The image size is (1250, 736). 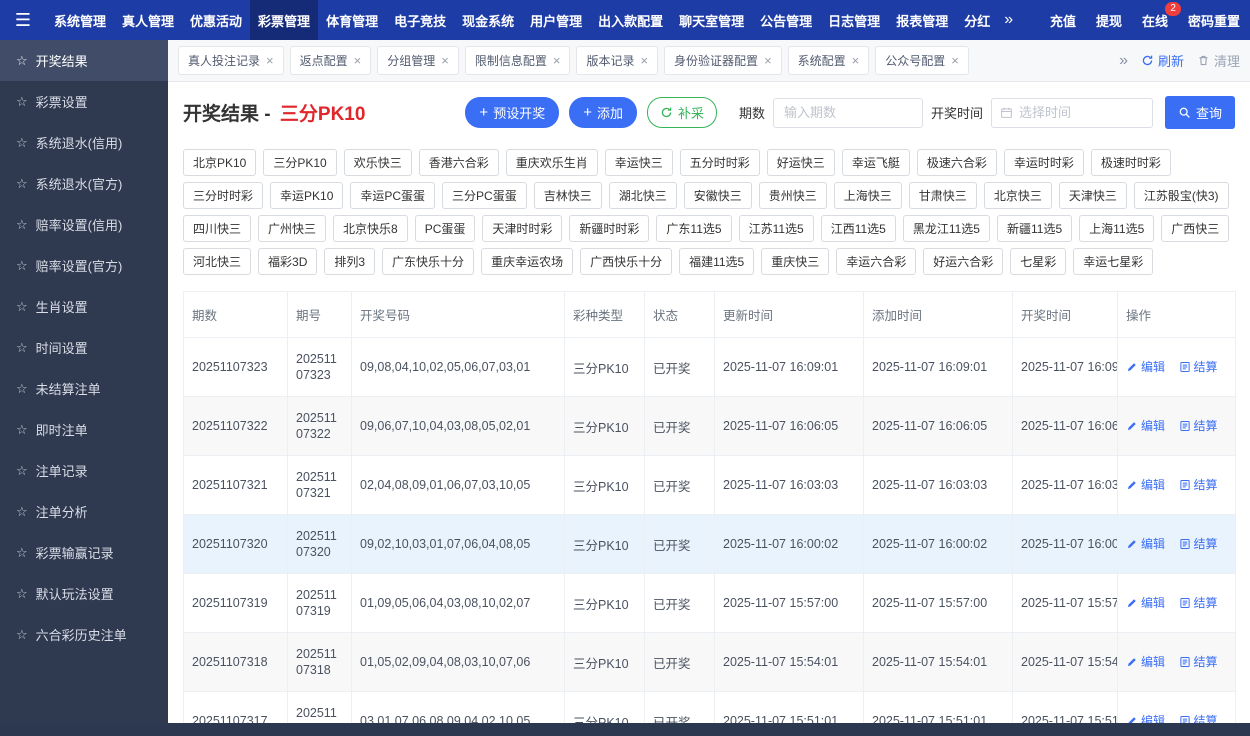 I want to click on tabs-overflow-chevron-icon: », so click(x=1123, y=61).